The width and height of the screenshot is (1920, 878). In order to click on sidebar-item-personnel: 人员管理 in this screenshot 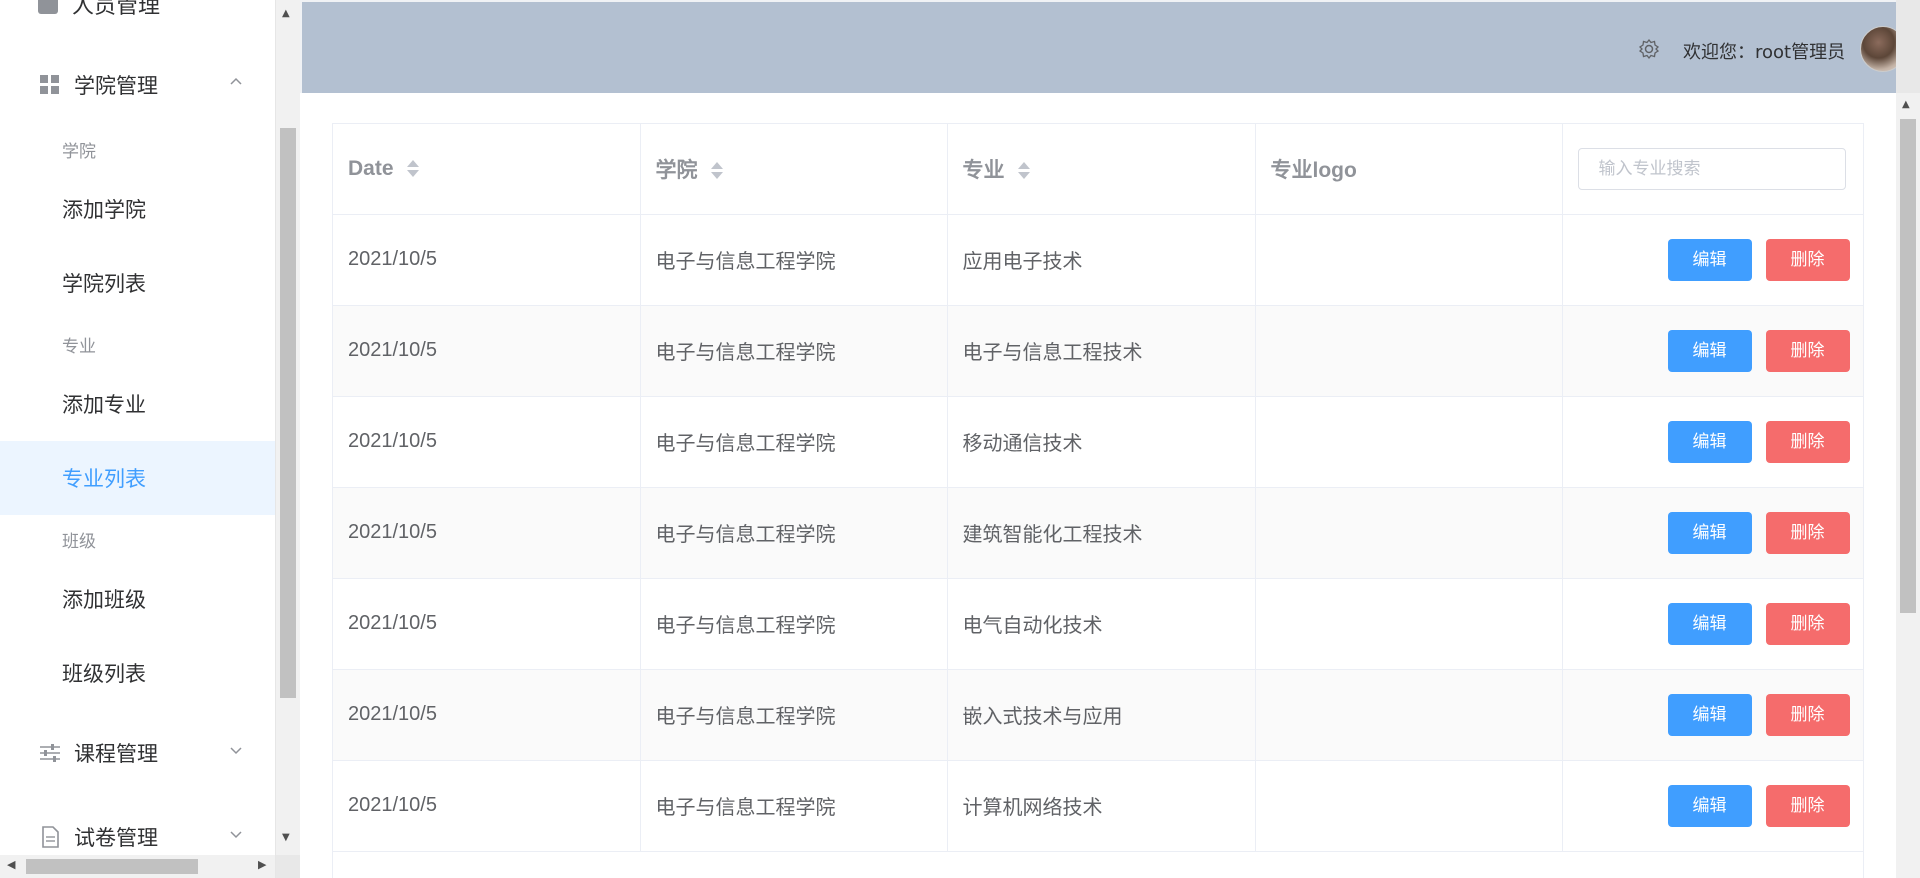, I will do `click(99, 10)`.